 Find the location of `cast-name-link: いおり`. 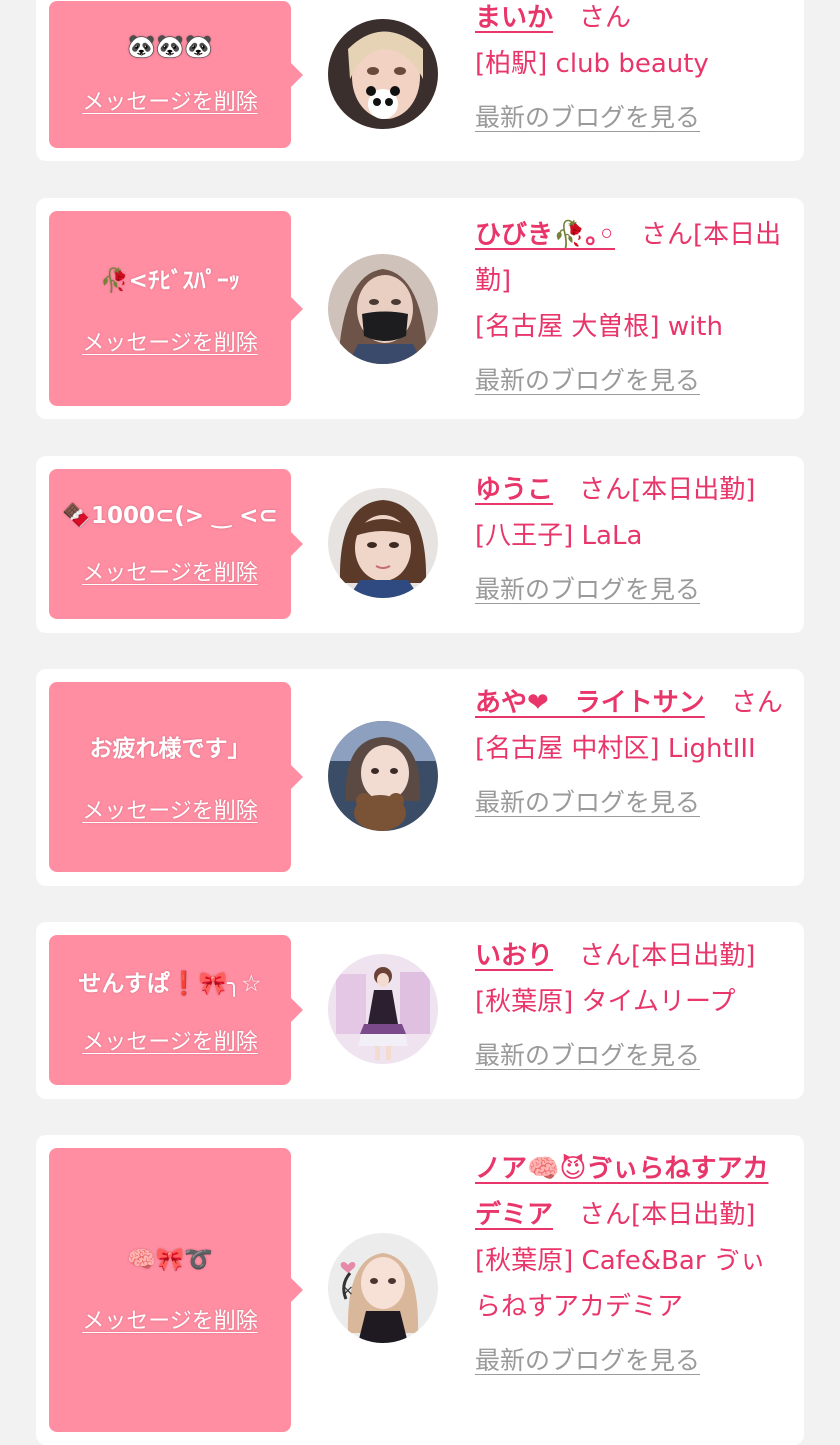

cast-name-link: いおり is located at coordinates (514, 956).